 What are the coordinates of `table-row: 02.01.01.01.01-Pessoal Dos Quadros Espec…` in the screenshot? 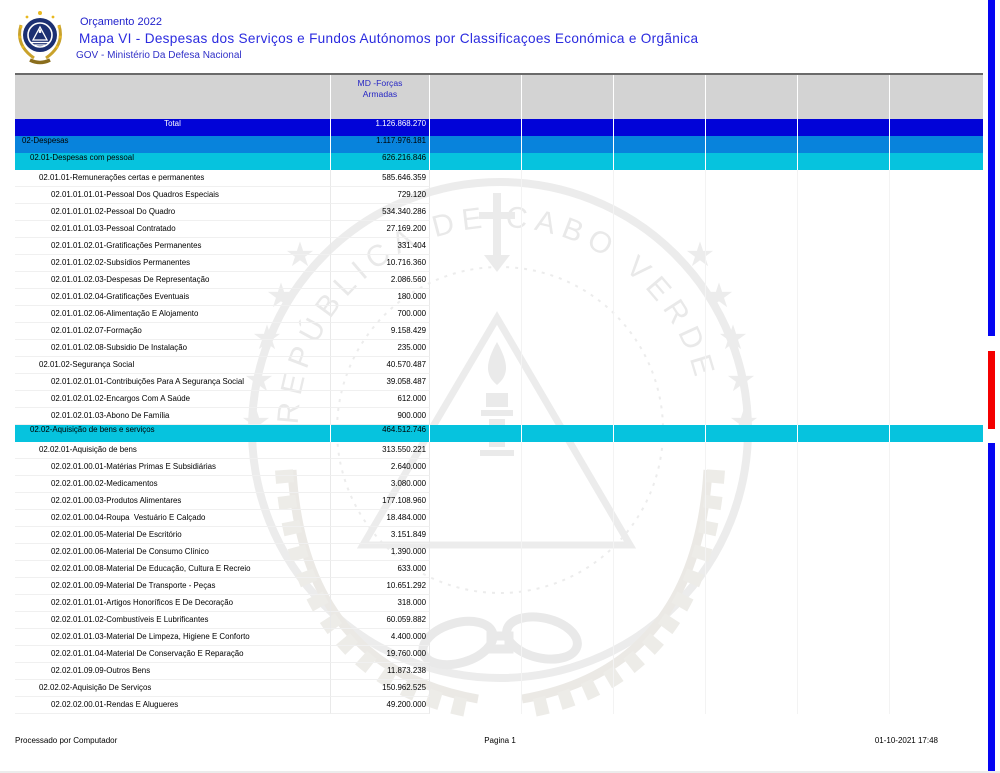 It's located at (499, 195).